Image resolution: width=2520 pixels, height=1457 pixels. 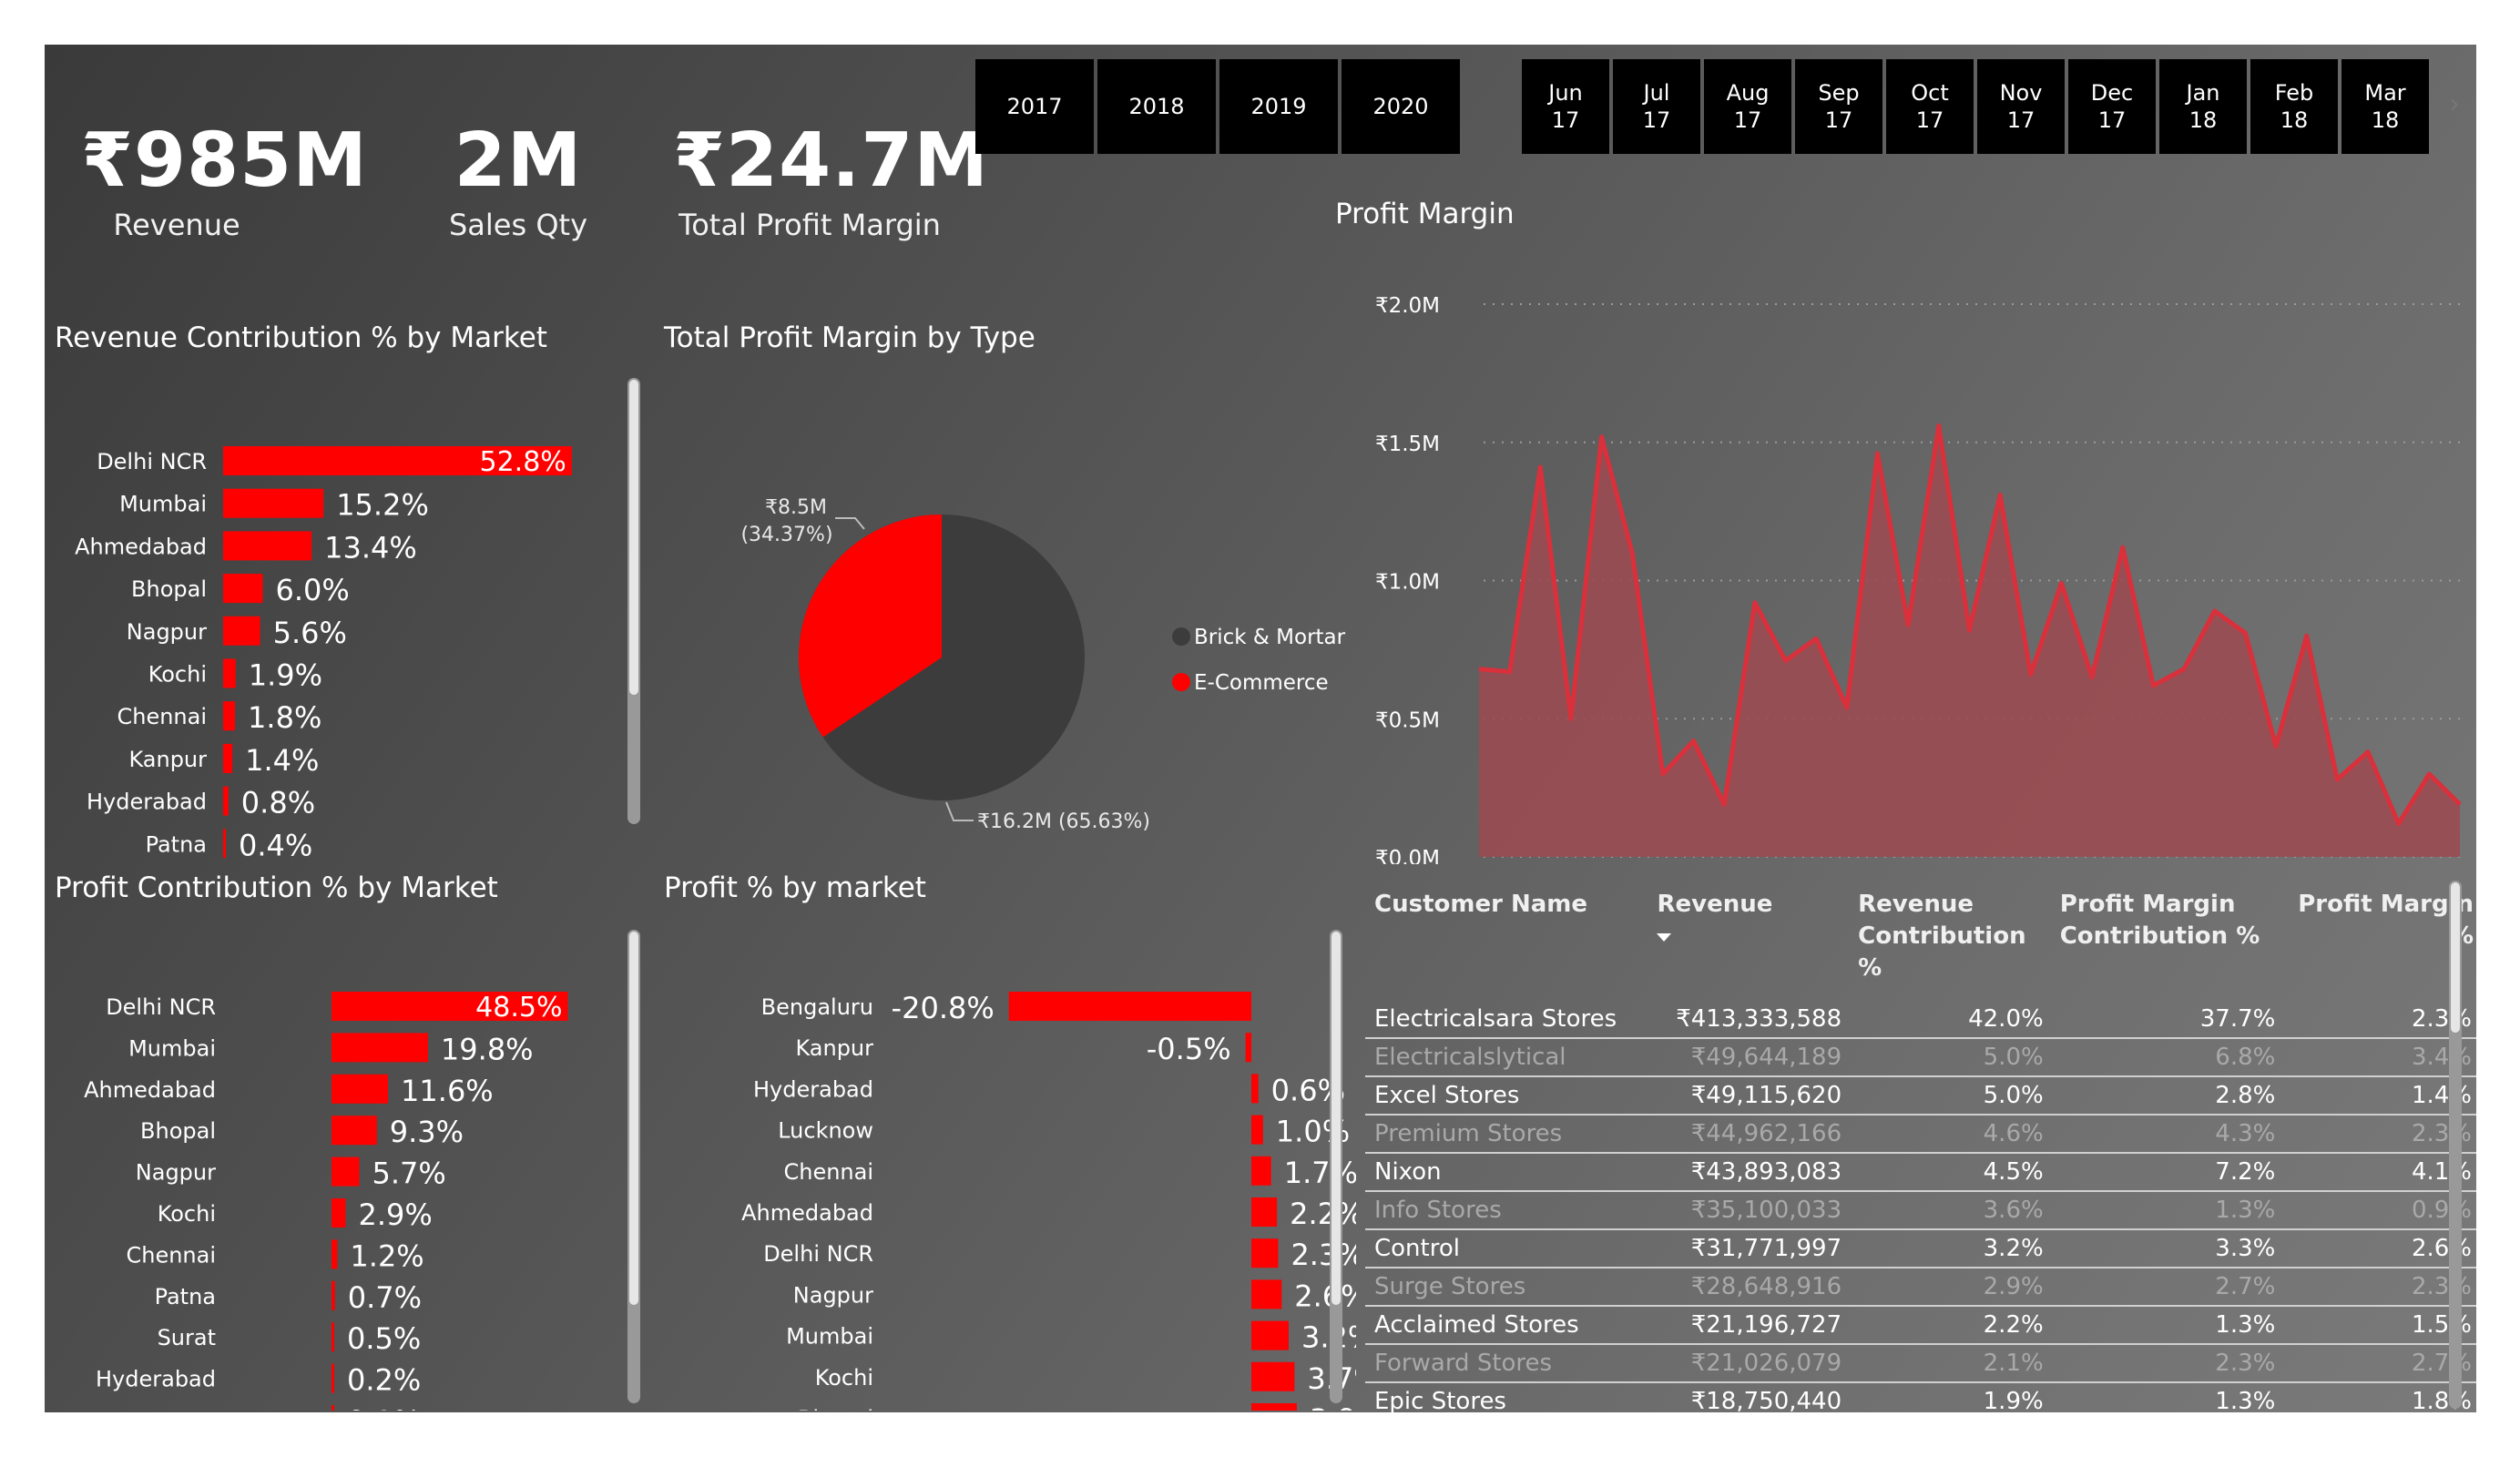 I want to click on category-label: Delhi NCR, so click(x=818, y=1254).